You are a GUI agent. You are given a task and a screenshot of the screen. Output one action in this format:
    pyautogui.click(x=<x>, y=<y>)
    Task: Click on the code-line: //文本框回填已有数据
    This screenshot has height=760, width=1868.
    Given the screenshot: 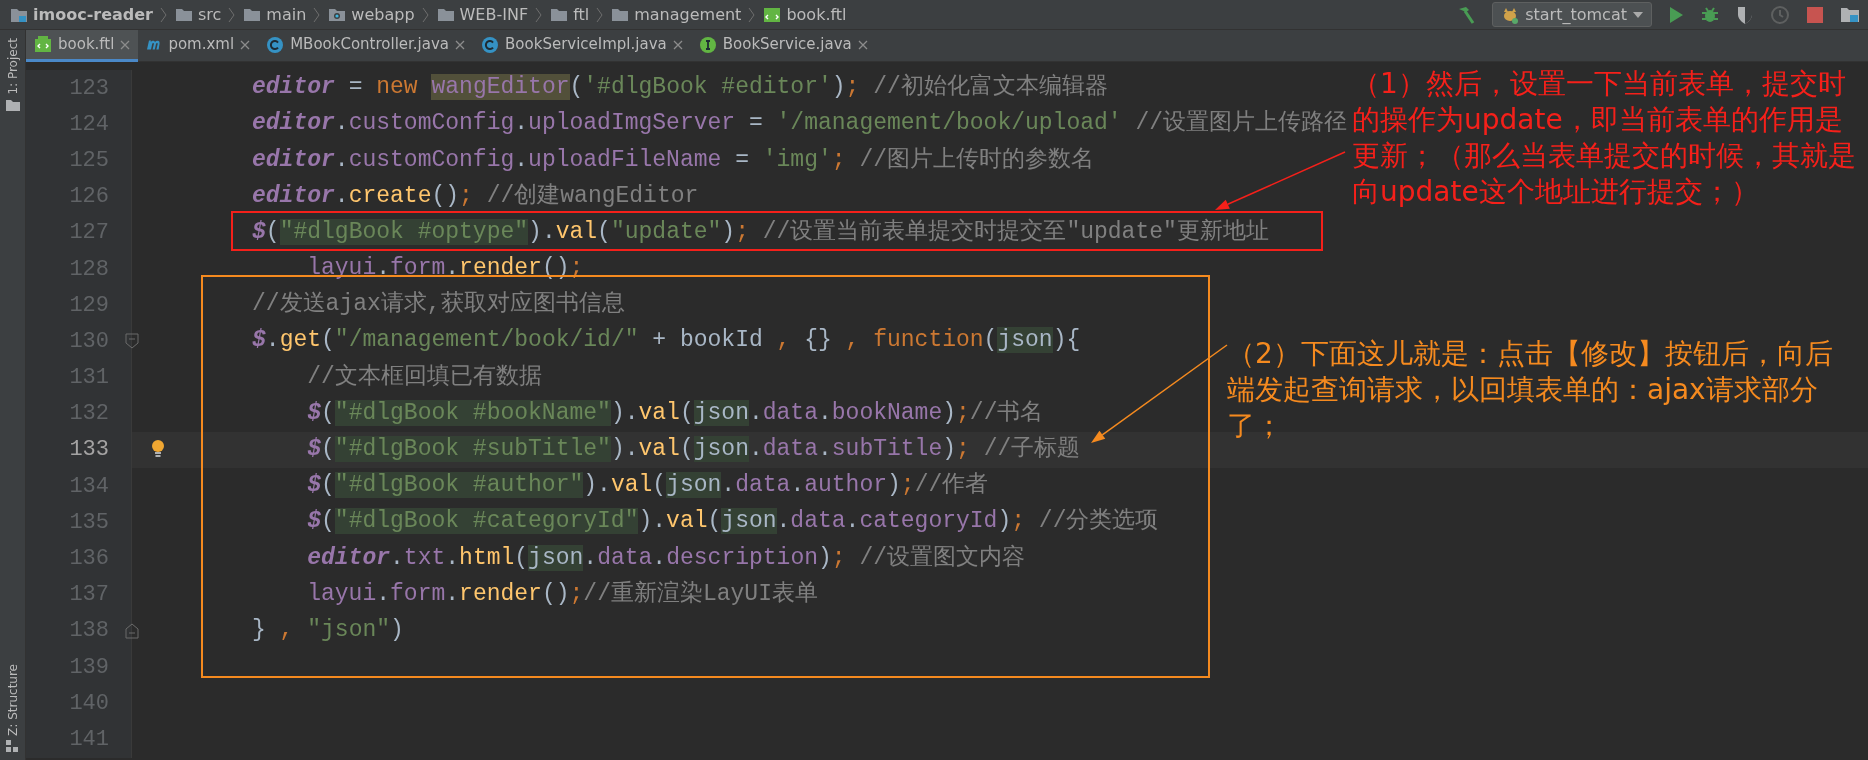 What is the action you would take?
    pyautogui.click(x=424, y=377)
    